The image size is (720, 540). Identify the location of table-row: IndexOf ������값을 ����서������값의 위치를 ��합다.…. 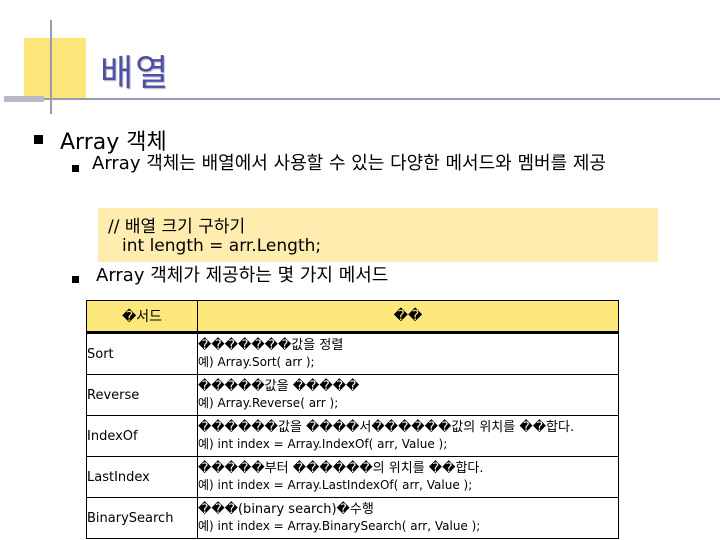
(352, 436).